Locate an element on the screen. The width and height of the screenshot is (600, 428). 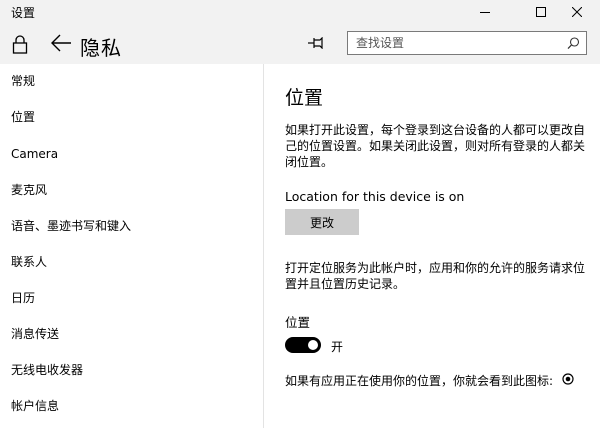
sidebar-item-calendar: 日历 is located at coordinates (23, 298).